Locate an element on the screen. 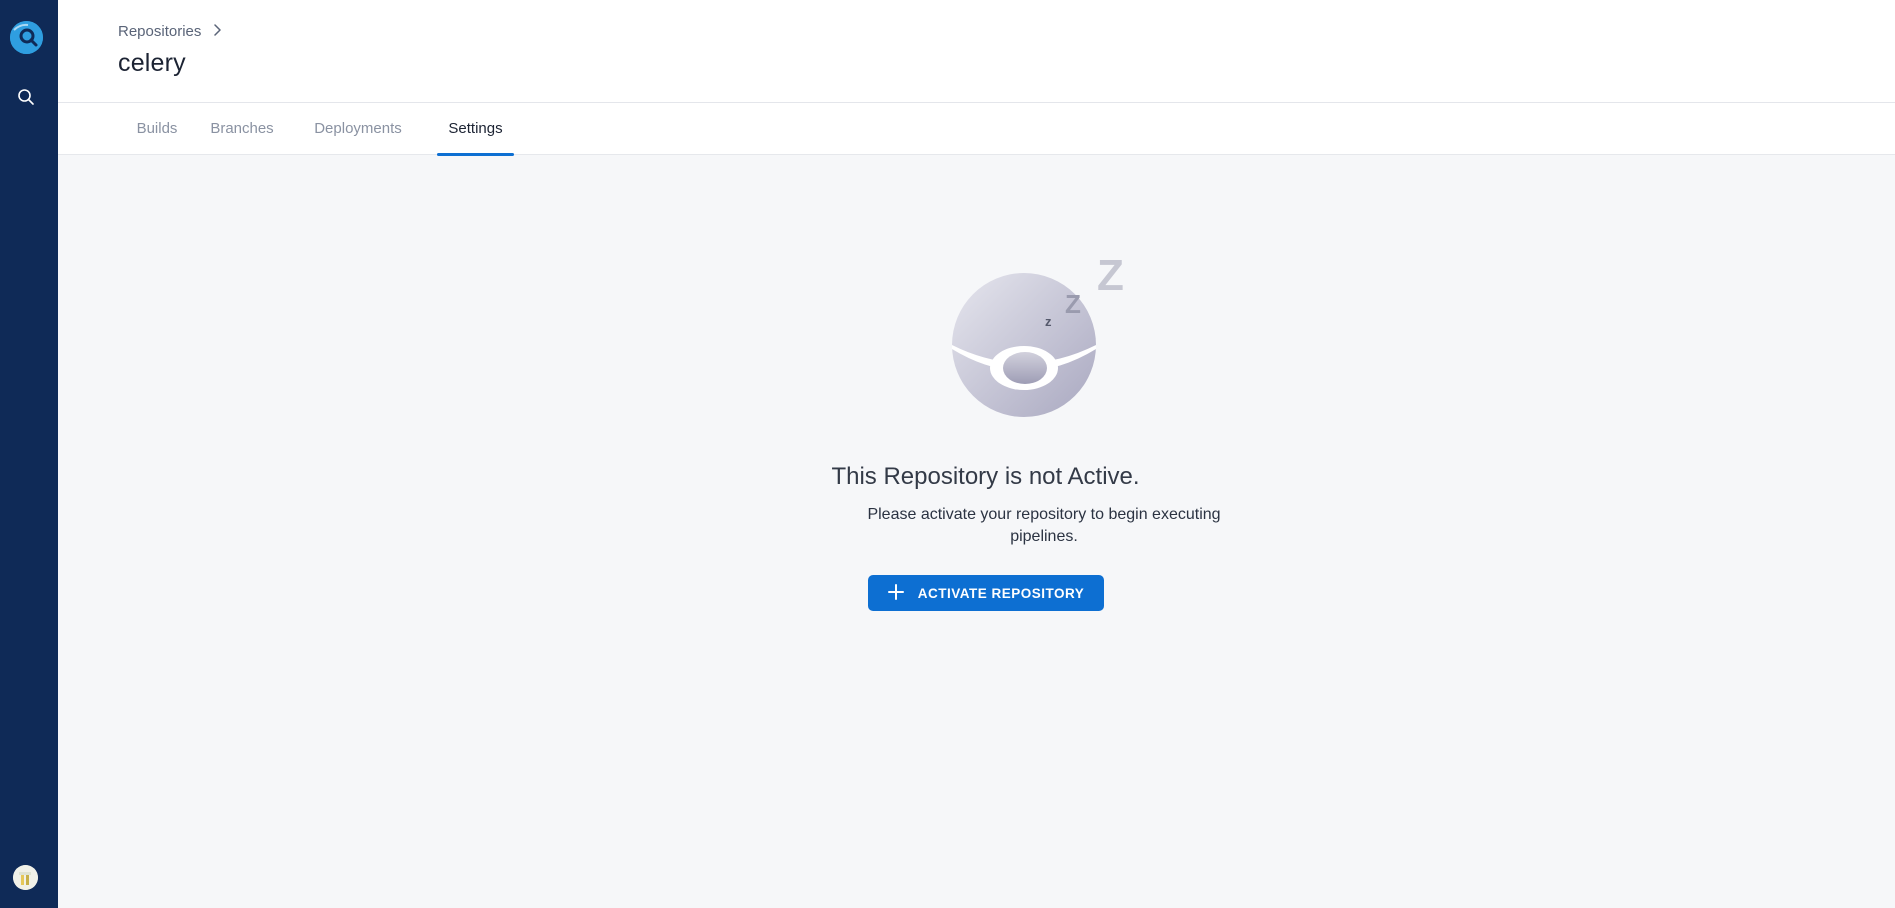  plus-icon is located at coordinates (895, 593).